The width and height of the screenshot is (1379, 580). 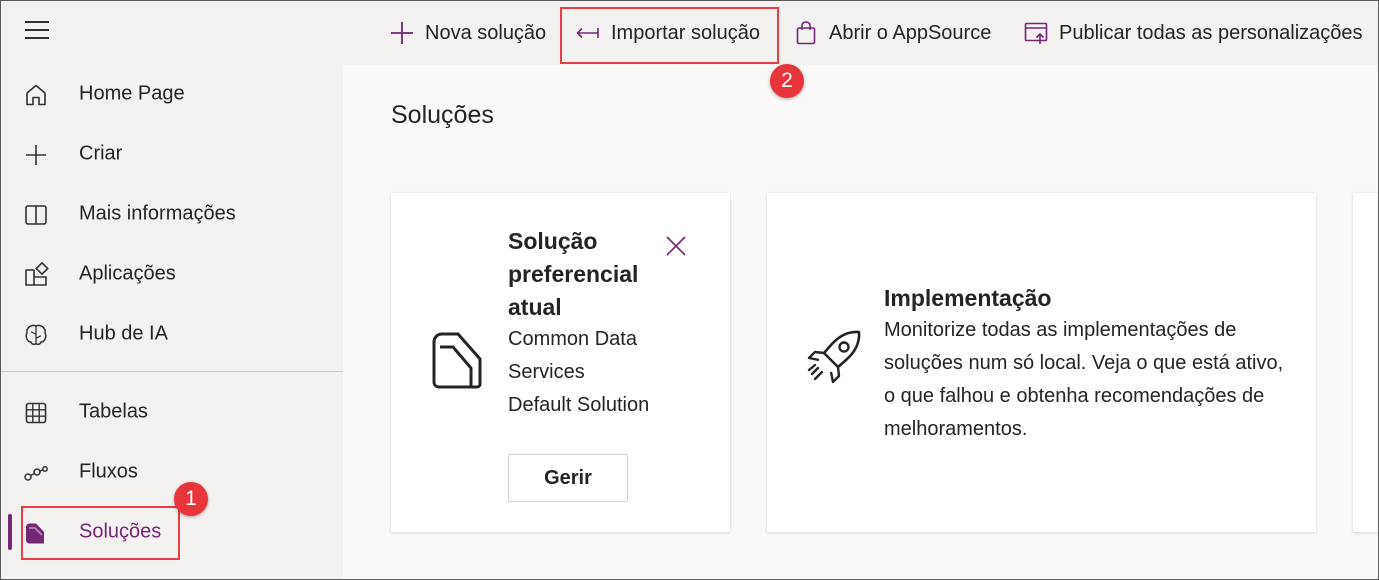 I want to click on sidebar-item-label: Tabelas, so click(x=113, y=411).